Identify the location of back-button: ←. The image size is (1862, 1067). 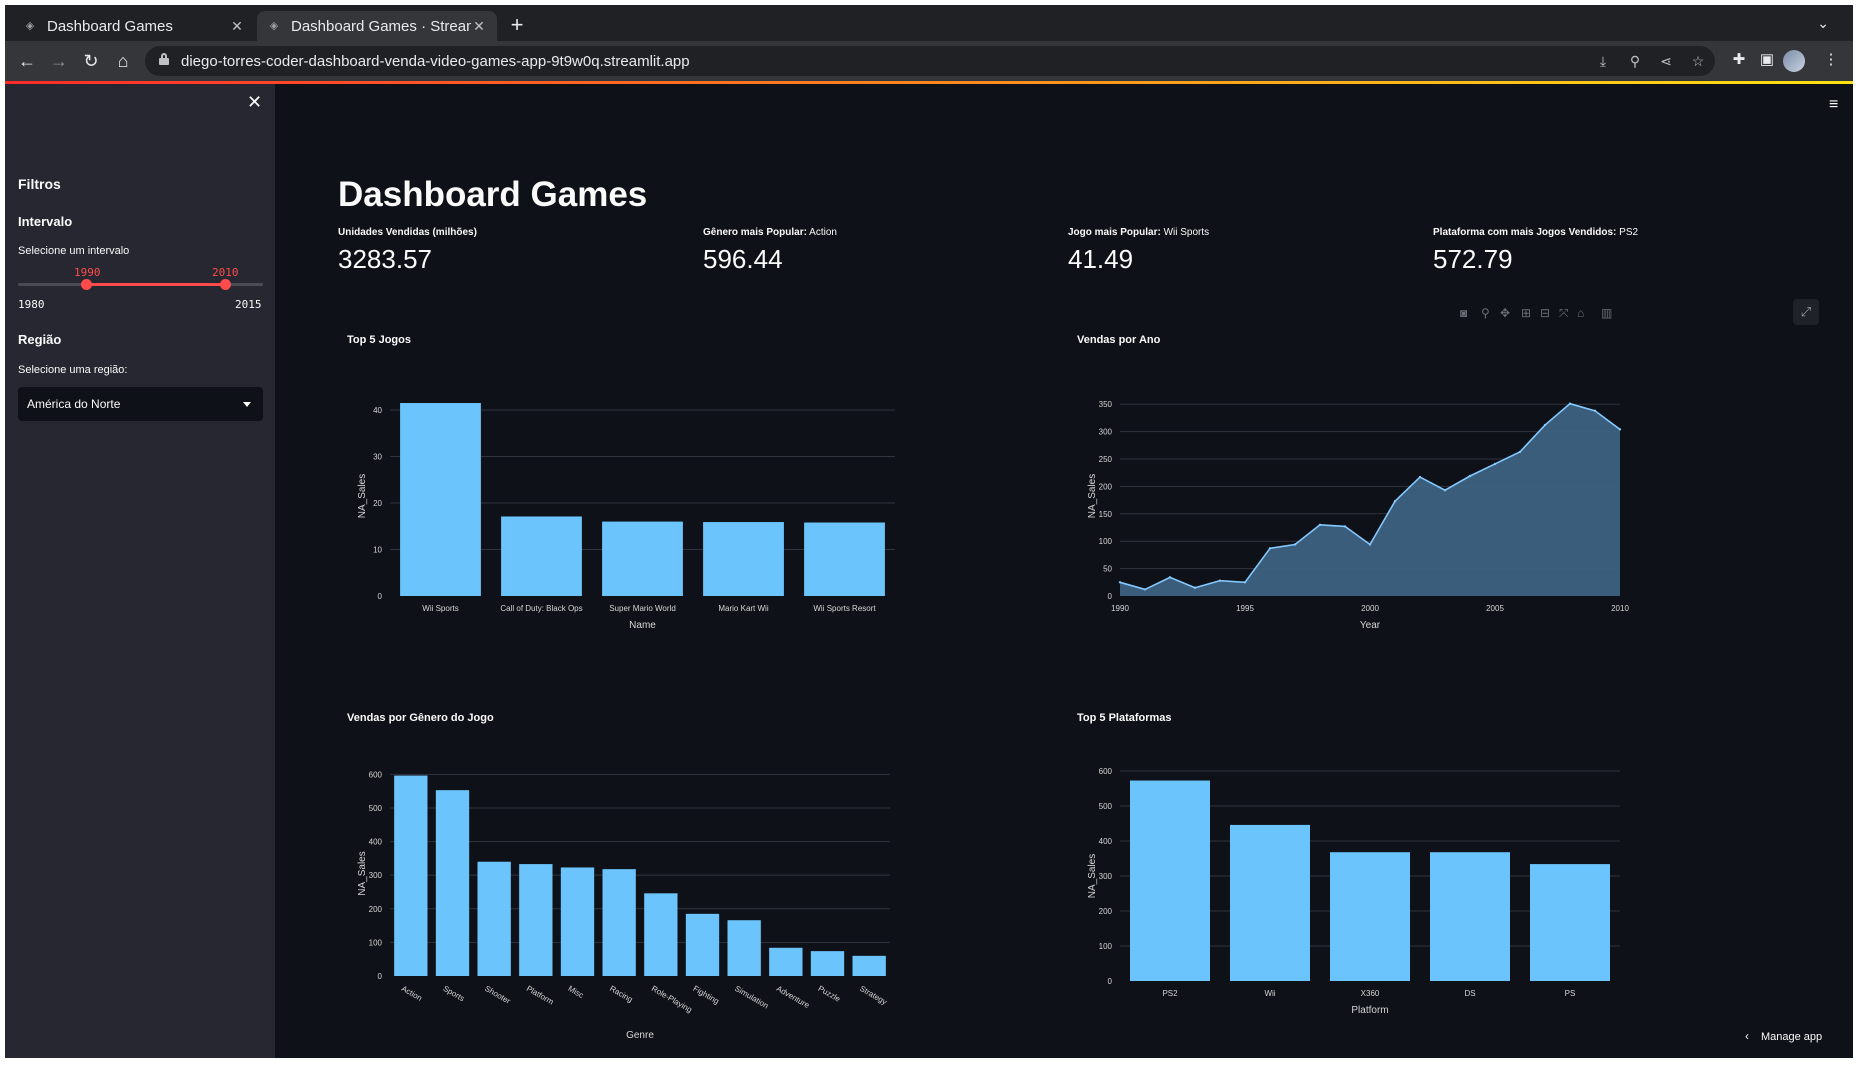
(27, 61).